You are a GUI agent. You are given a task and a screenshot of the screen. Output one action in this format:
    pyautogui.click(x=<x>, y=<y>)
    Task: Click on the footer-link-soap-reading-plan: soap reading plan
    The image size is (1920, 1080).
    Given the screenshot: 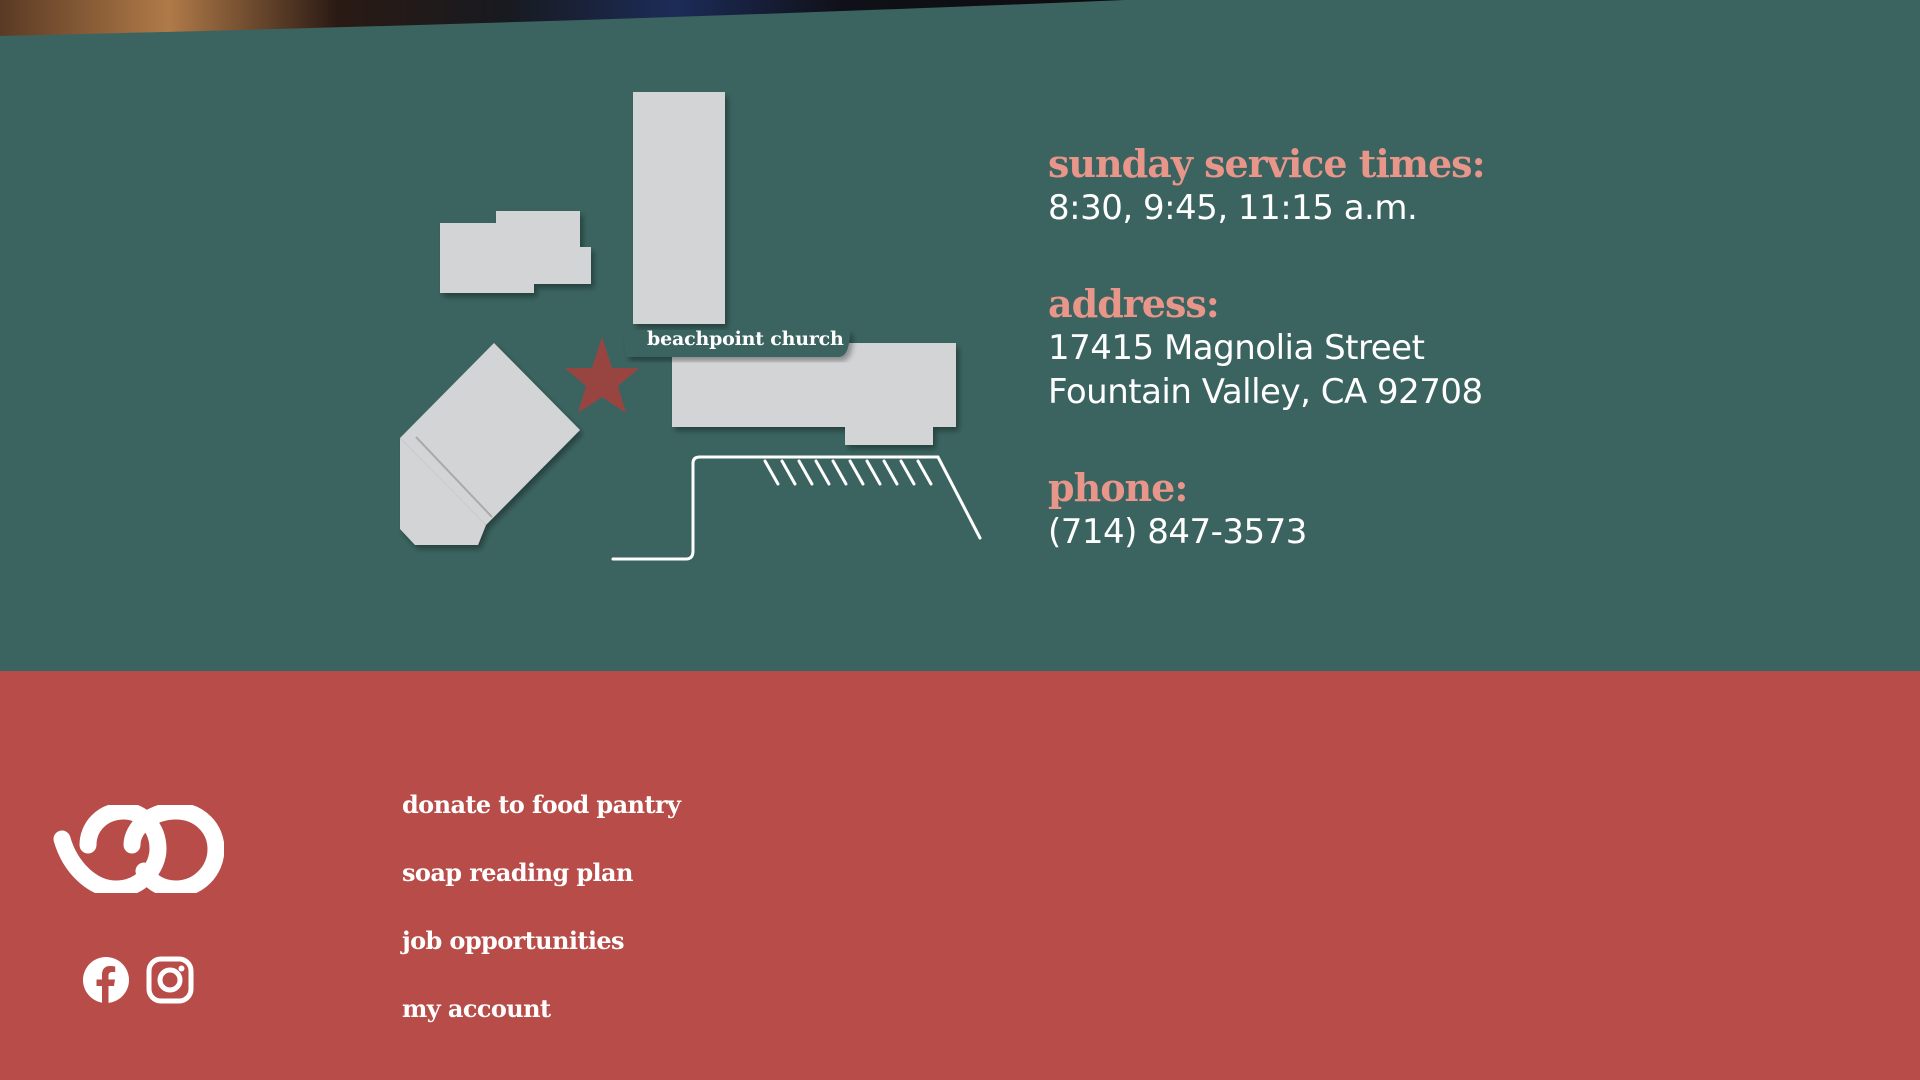 What is the action you would take?
    pyautogui.click(x=541, y=891)
    